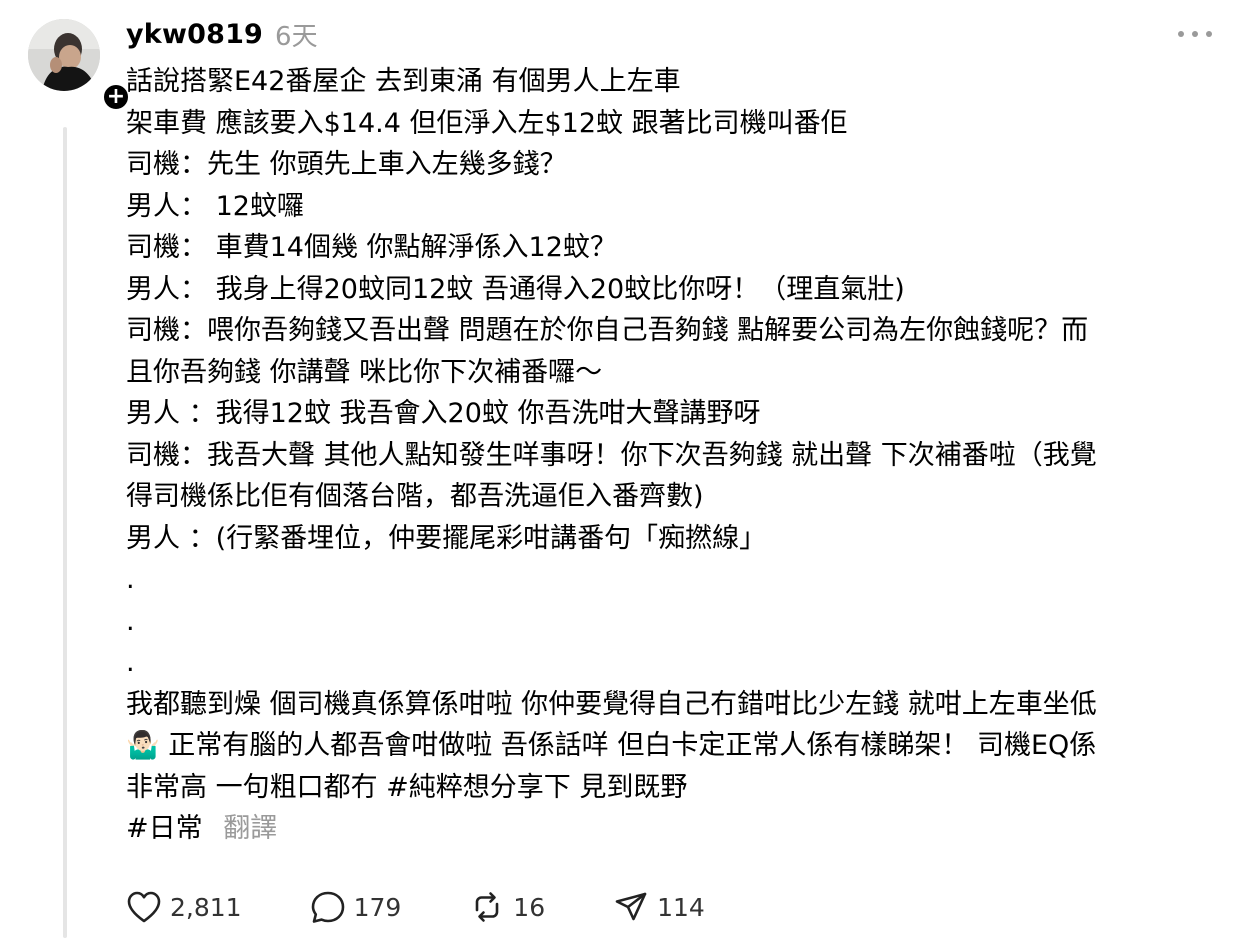  I want to click on share-button: 114, so click(659, 907).